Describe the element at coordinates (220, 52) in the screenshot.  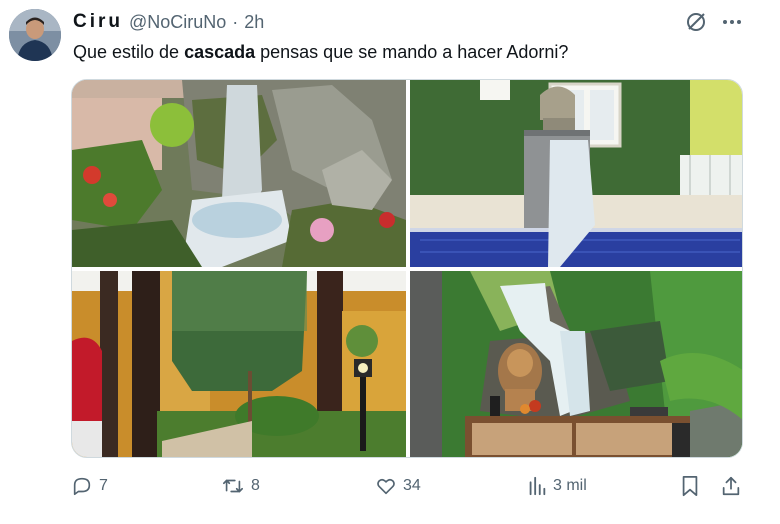
I see `tweet-text-bold: cascada` at that location.